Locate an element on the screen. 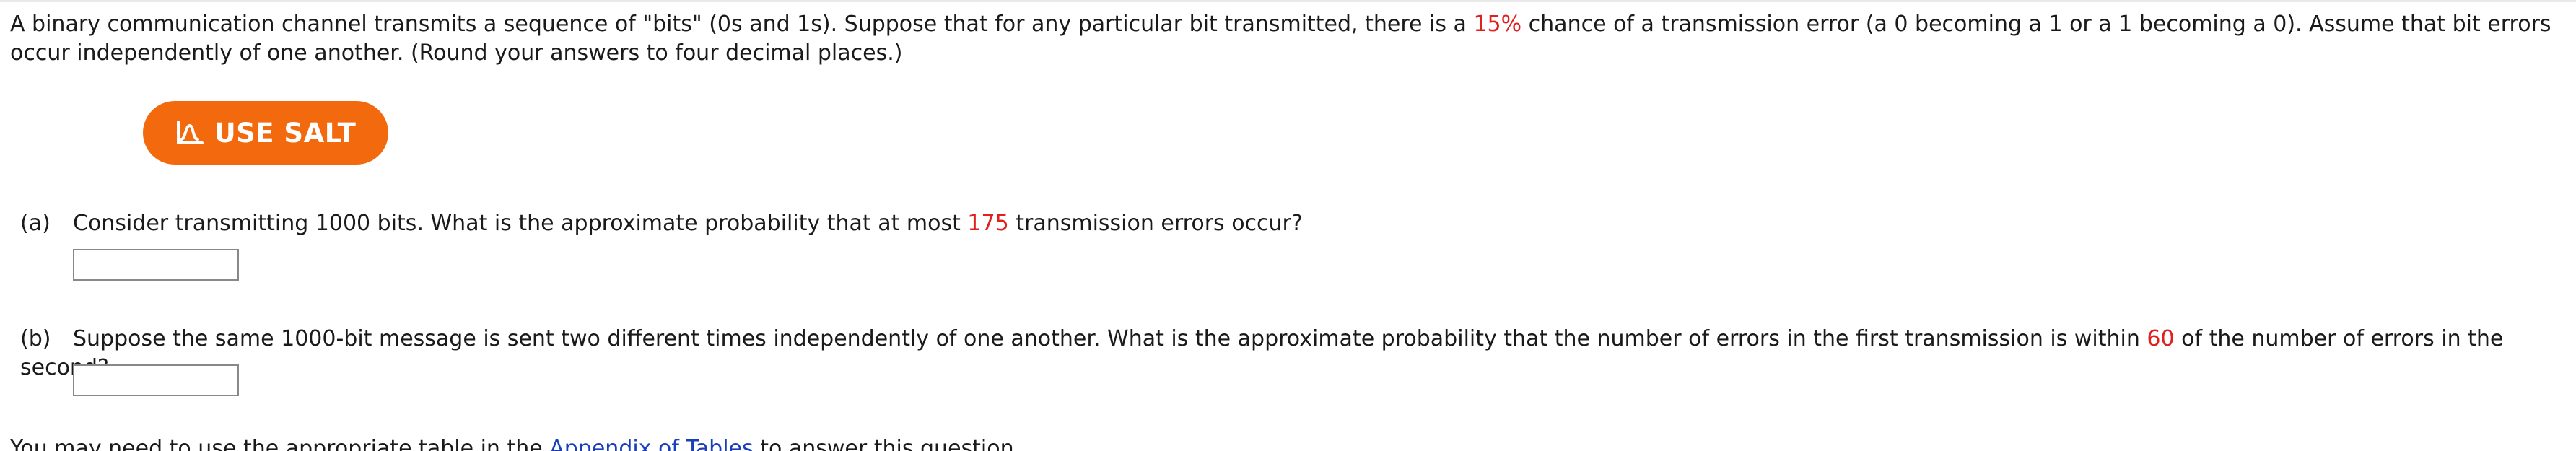 The height and width of the screenshot is (451, 2576). top-divider is located at coordinates (1288, 1).